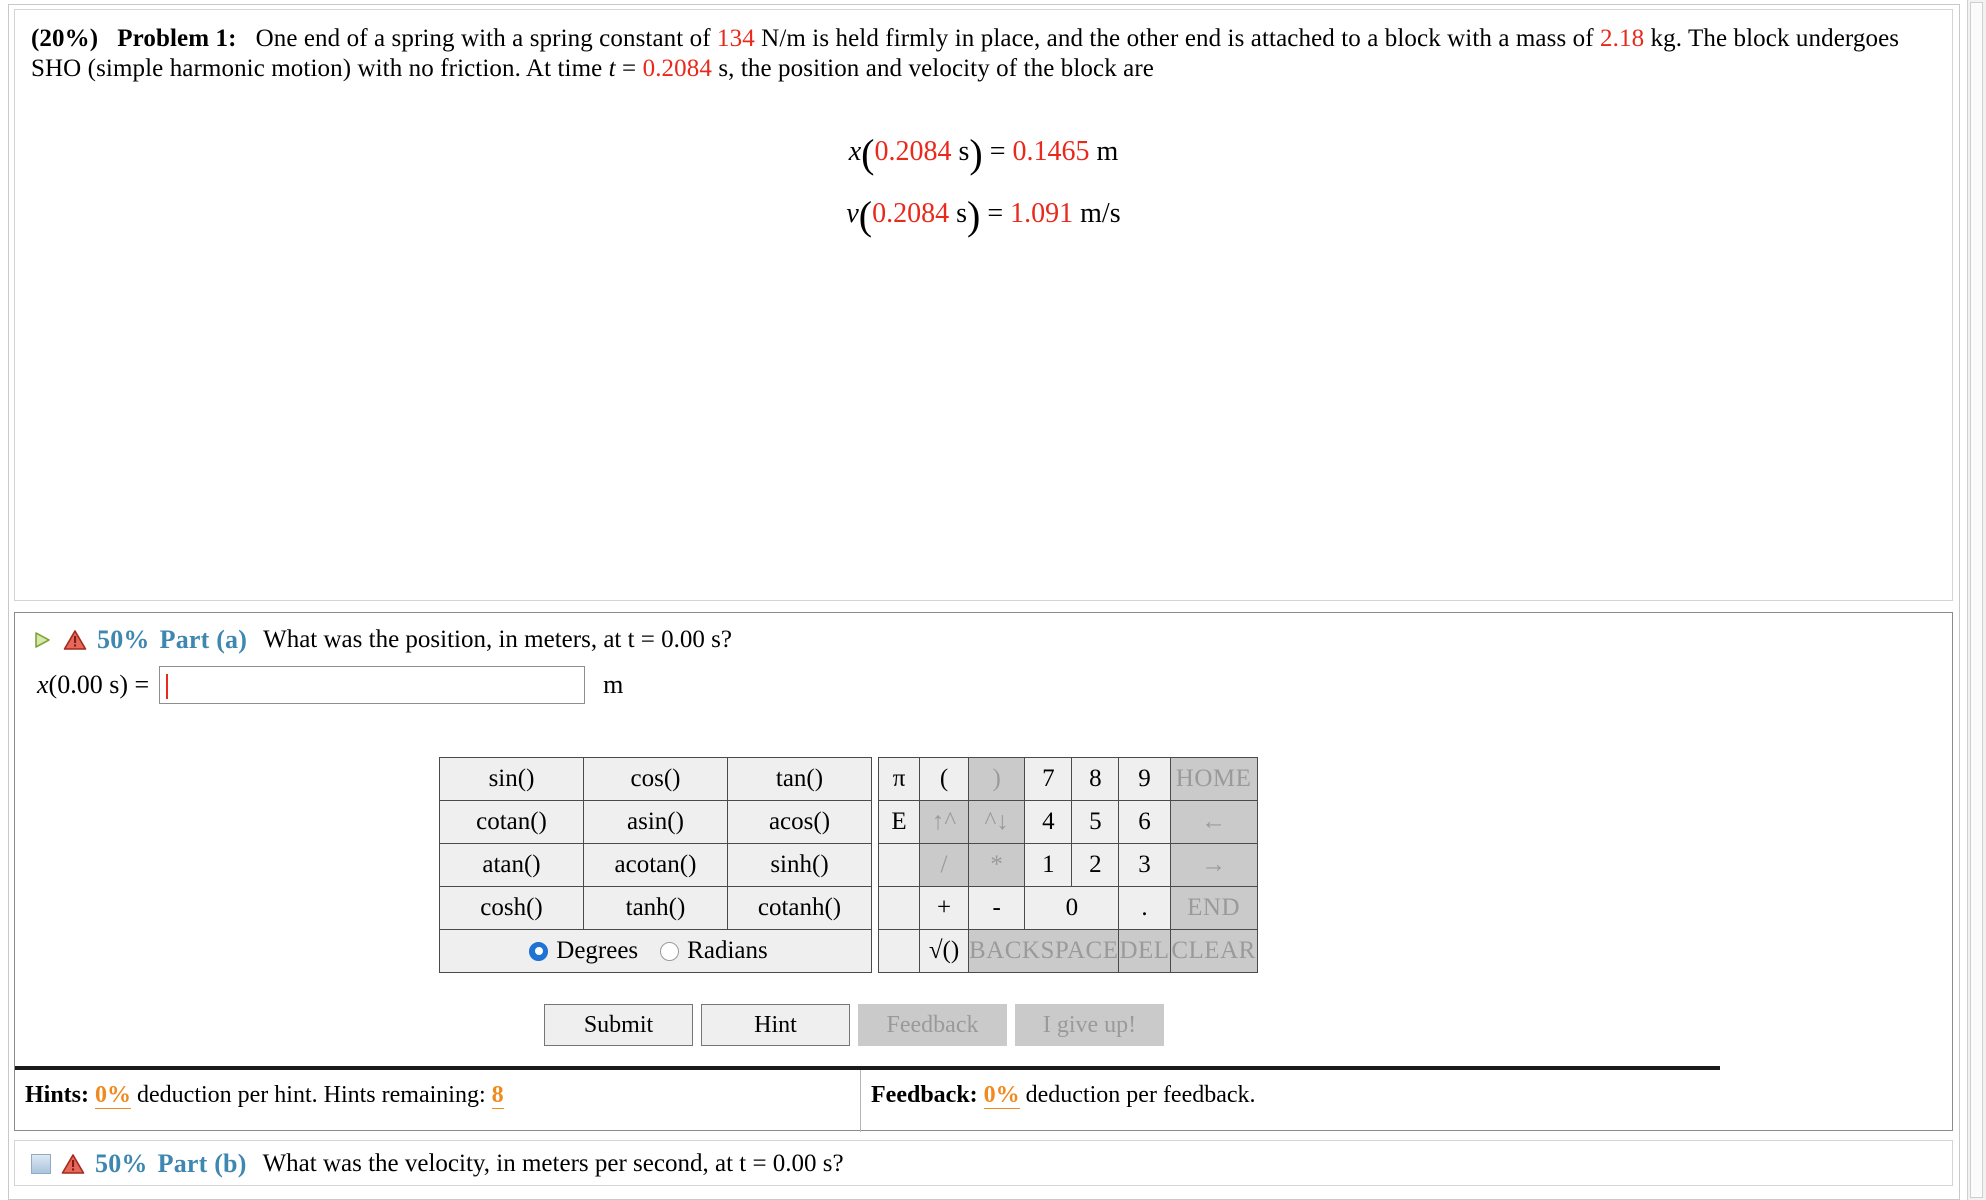  I want to click on keypad-key-3: 3, so click(1144, 865).